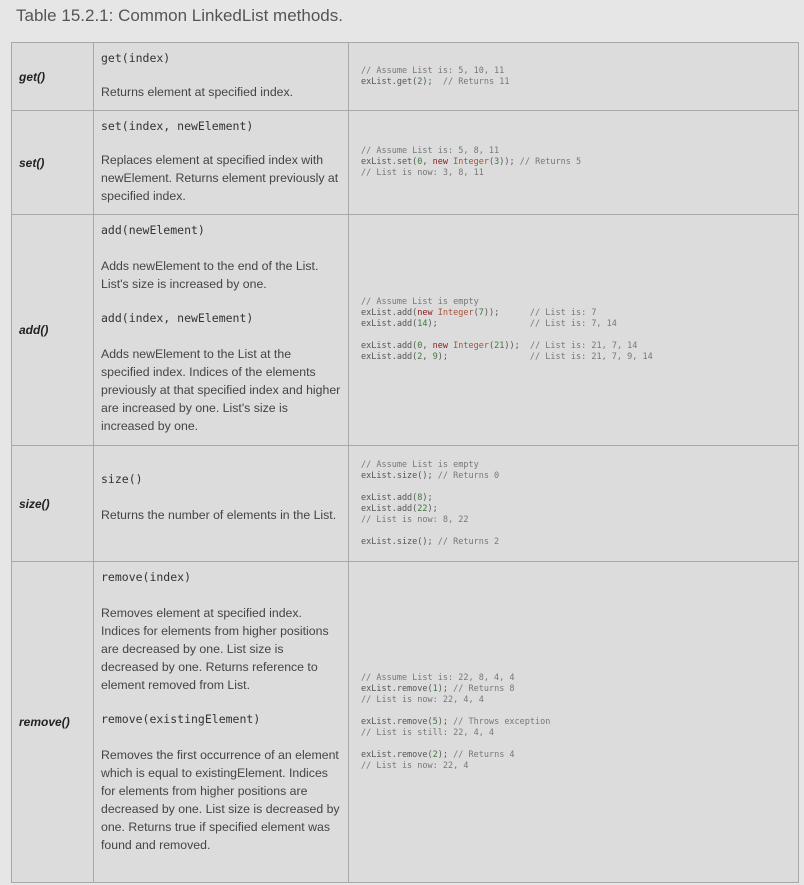 This screenshot has height=885, width=804. Describe the element at coordinates (456, 721) in the screenshot. I see `code-line: exList.remove(5); // Throws exception` at that location.